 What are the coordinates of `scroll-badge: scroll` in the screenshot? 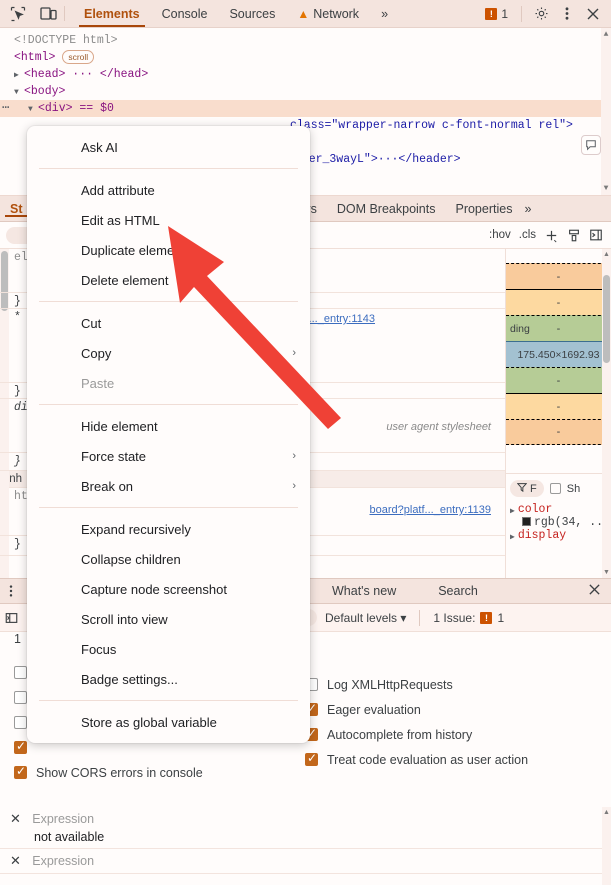 It's located at (78, 56).